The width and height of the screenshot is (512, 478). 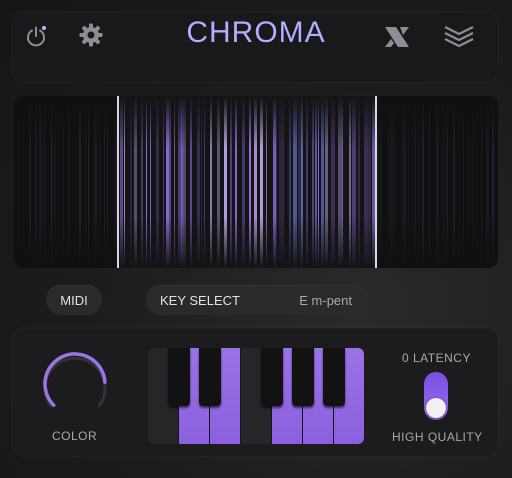 I want to click on brand-x-button, so click(x=397, y=37).